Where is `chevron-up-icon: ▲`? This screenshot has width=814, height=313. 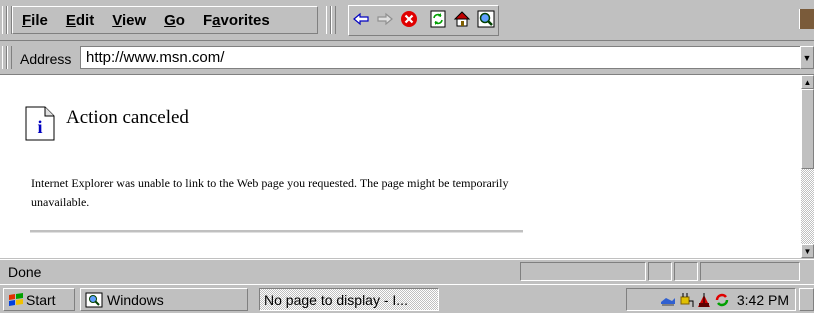
chevron-up-icon: ▲ is located at coordinates (807, 82).